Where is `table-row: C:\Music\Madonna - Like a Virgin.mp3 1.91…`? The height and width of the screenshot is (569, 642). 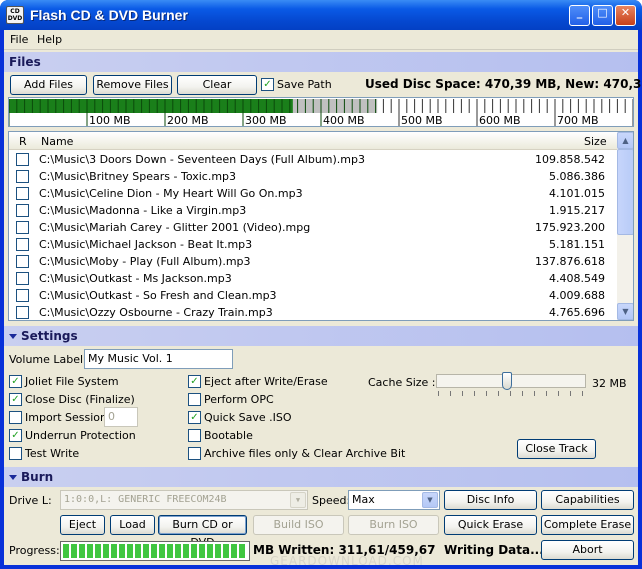
table-row: C:\Music\Madonna - Like a Virgin.mp3 1.91… is located at coordinates (313, 210).